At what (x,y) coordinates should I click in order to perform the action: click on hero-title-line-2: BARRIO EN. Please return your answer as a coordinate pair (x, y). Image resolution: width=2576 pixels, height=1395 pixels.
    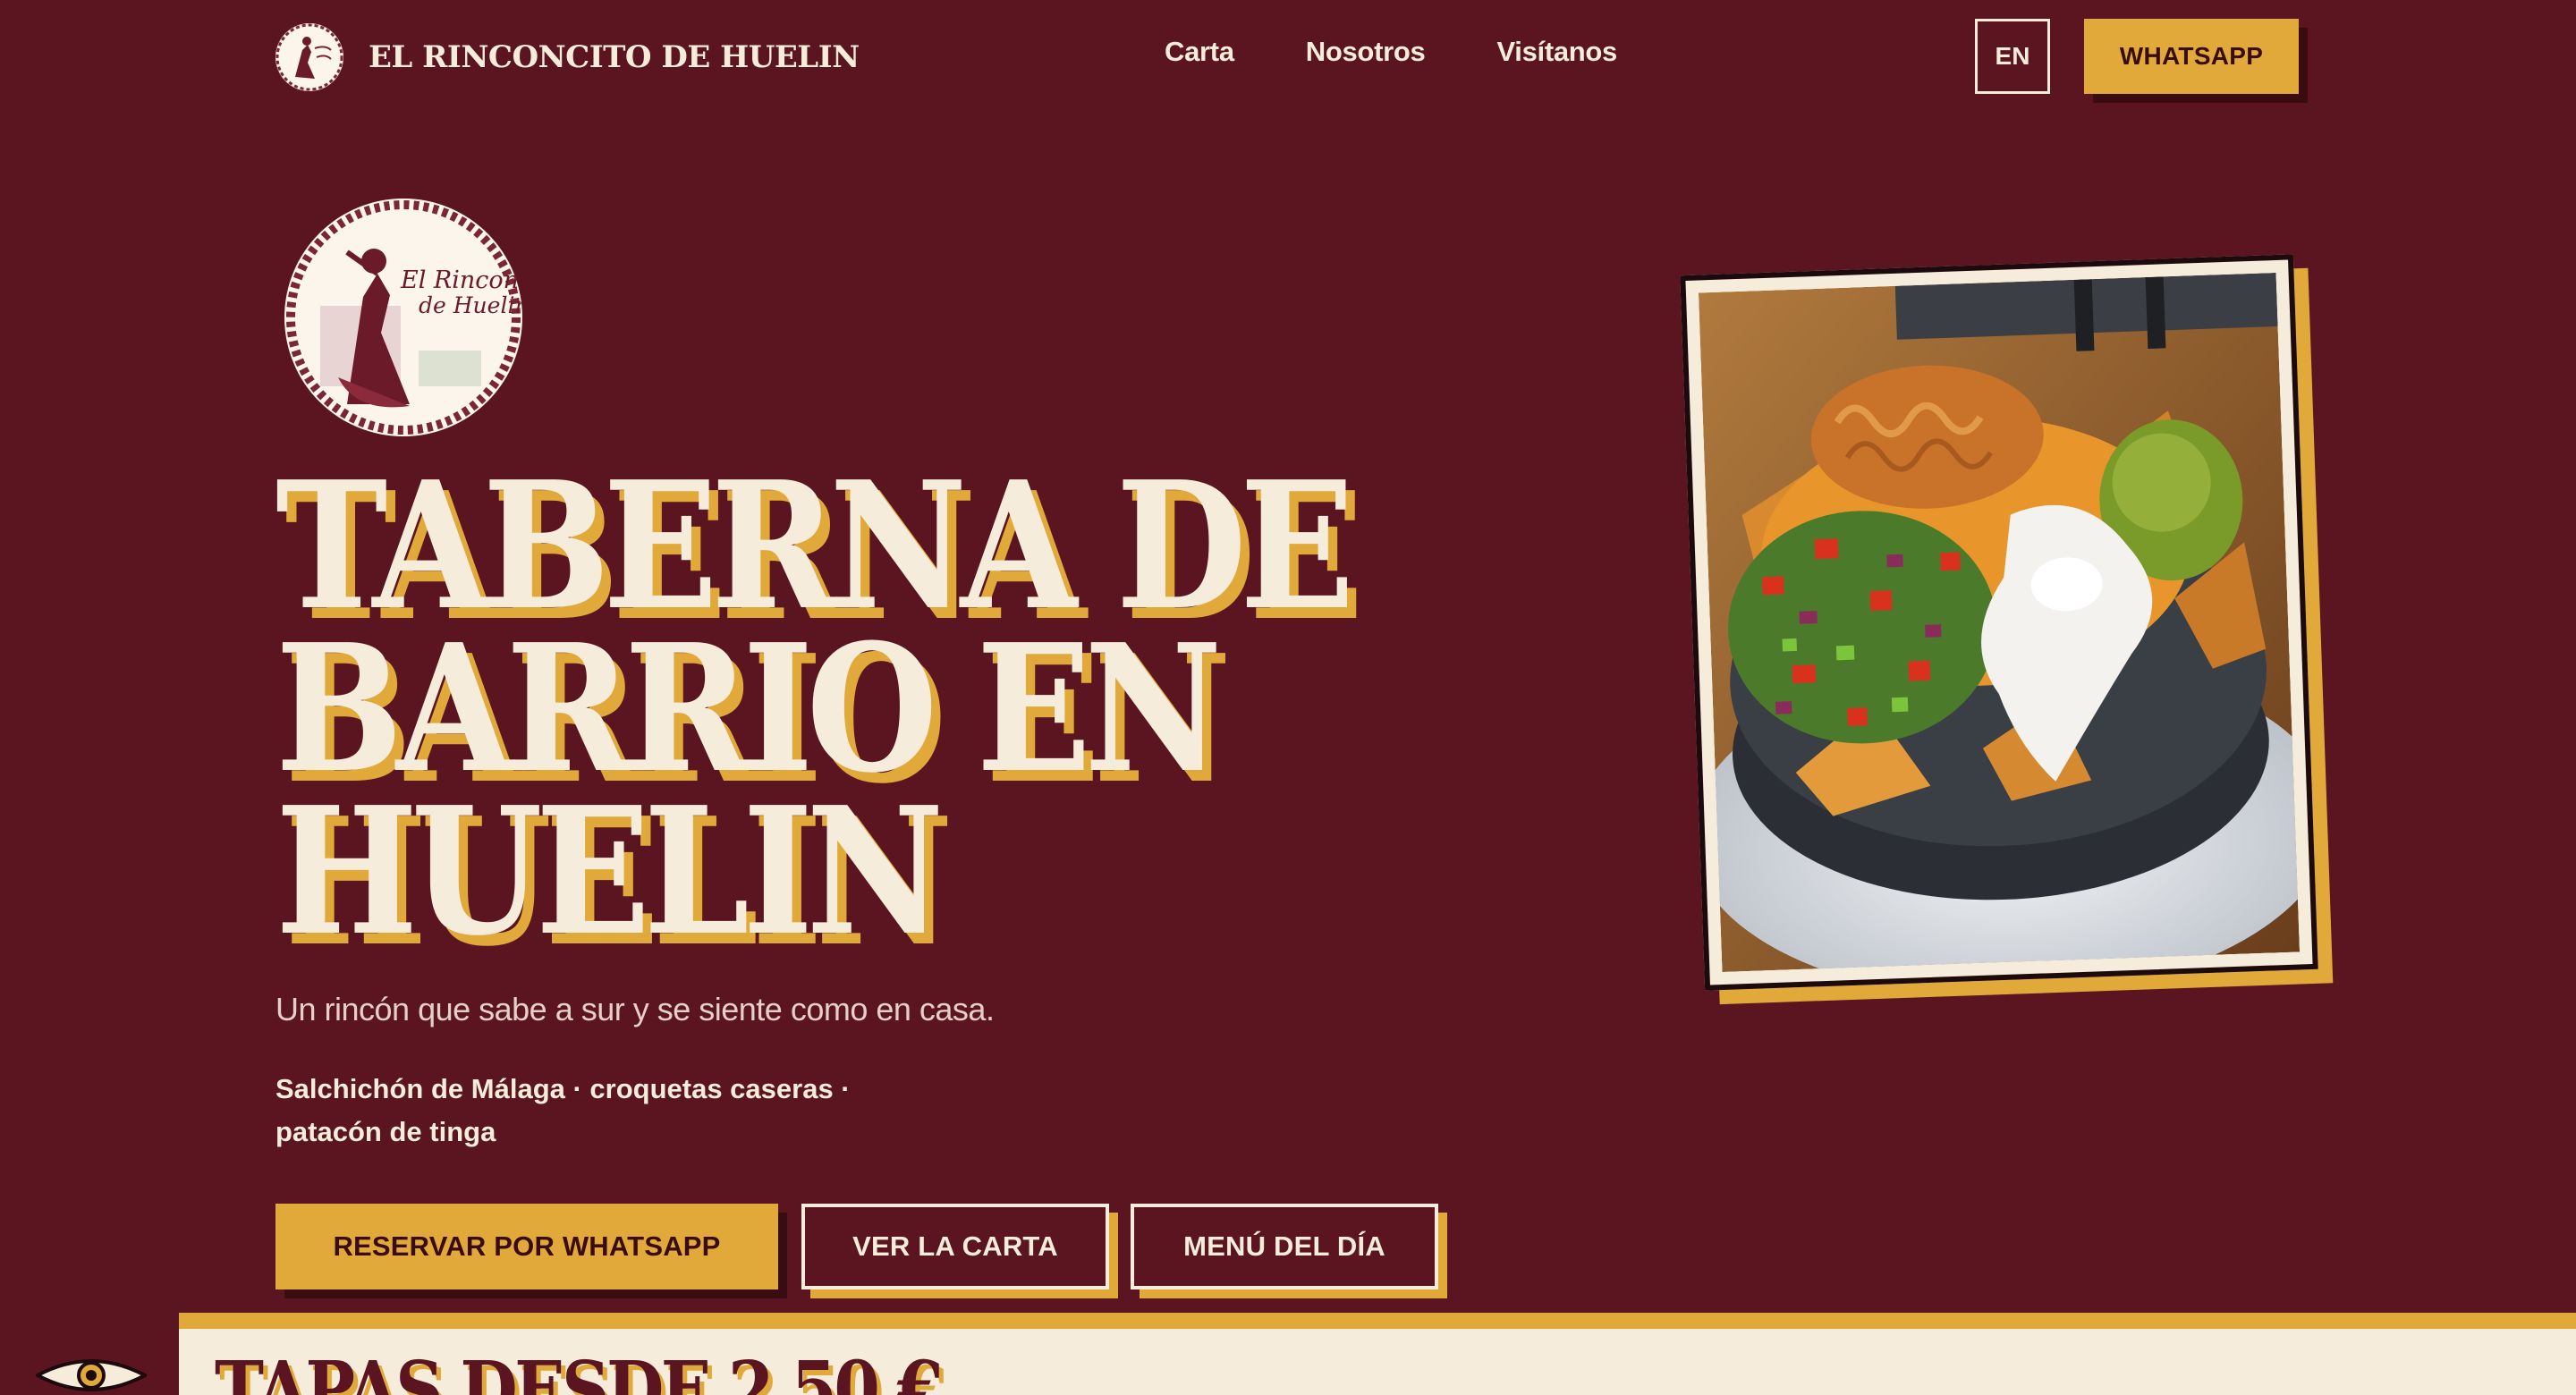
    Looking at the image, I should click on (748, 709).